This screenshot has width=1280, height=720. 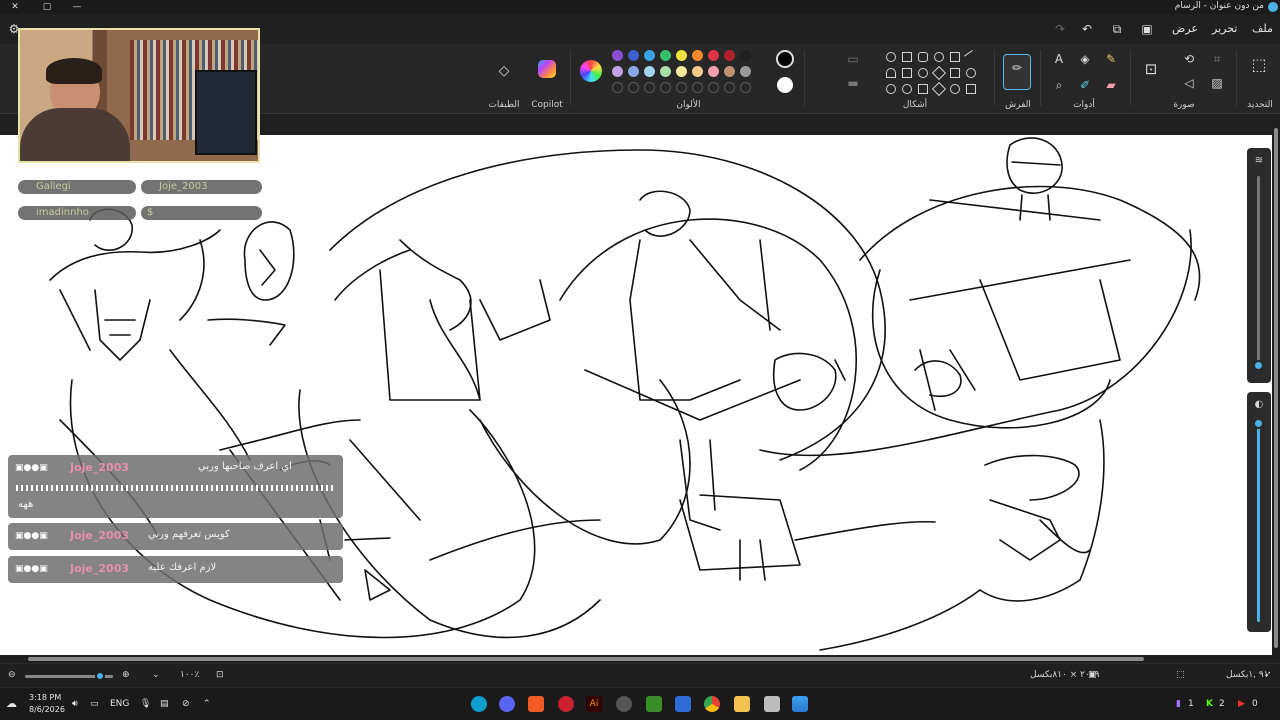 What do you see at coordinates (971, 57) in the screenshot?
I see `shape-line` at bounding box center [971, 57].